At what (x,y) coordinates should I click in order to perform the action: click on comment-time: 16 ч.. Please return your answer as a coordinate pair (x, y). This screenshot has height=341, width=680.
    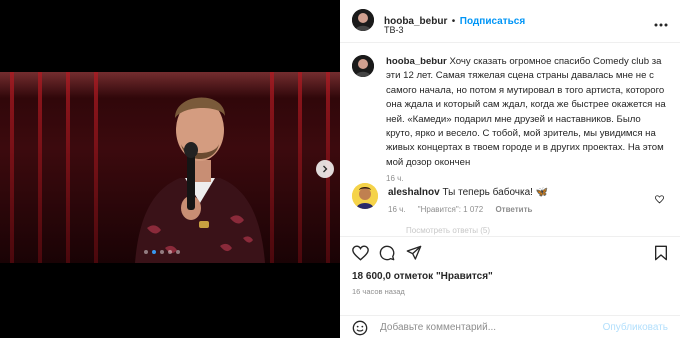
    Looking at the image, I should click on (397, 209).